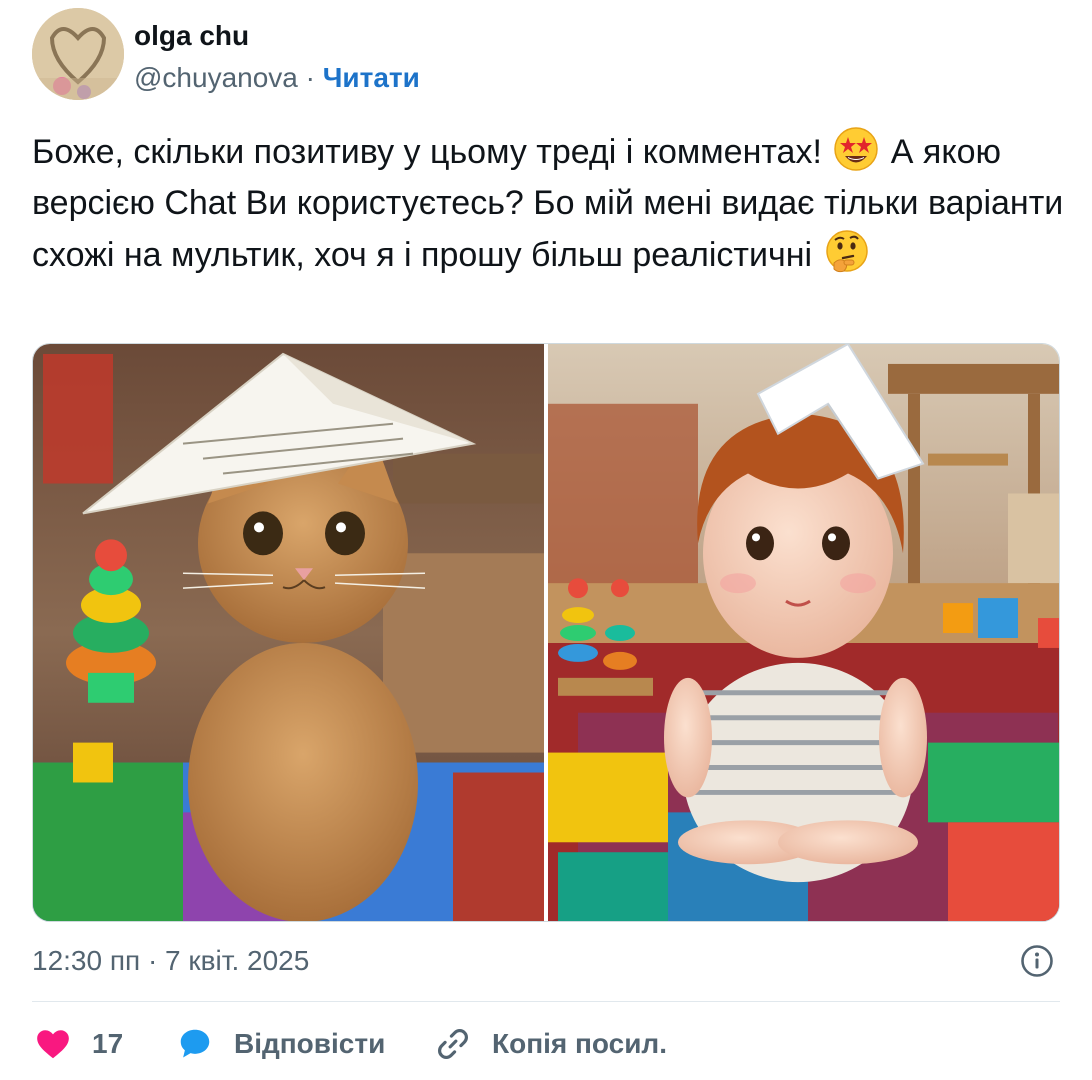 The image size is (1092, 1080). I want to click on reply-button: Відповісти, so click(280, 1044).